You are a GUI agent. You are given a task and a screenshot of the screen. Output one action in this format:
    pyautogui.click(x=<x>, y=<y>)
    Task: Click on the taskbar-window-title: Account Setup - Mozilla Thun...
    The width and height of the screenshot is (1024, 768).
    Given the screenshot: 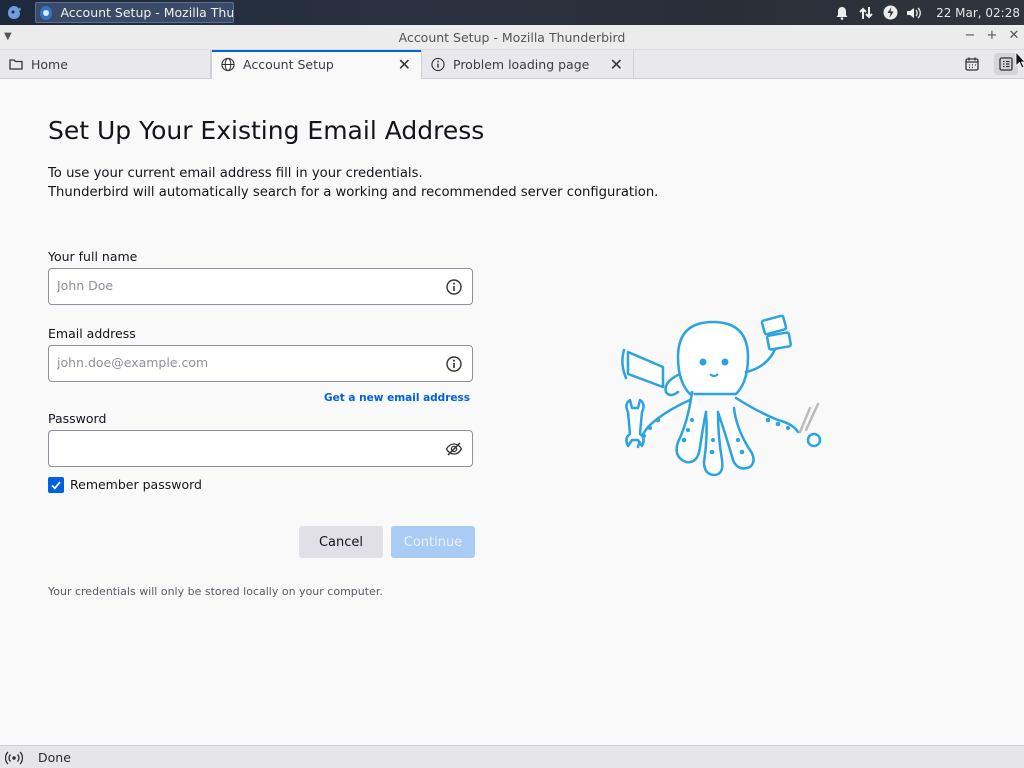 What is the action you would take?
    pyautogui.click(x=146, y=12)
    